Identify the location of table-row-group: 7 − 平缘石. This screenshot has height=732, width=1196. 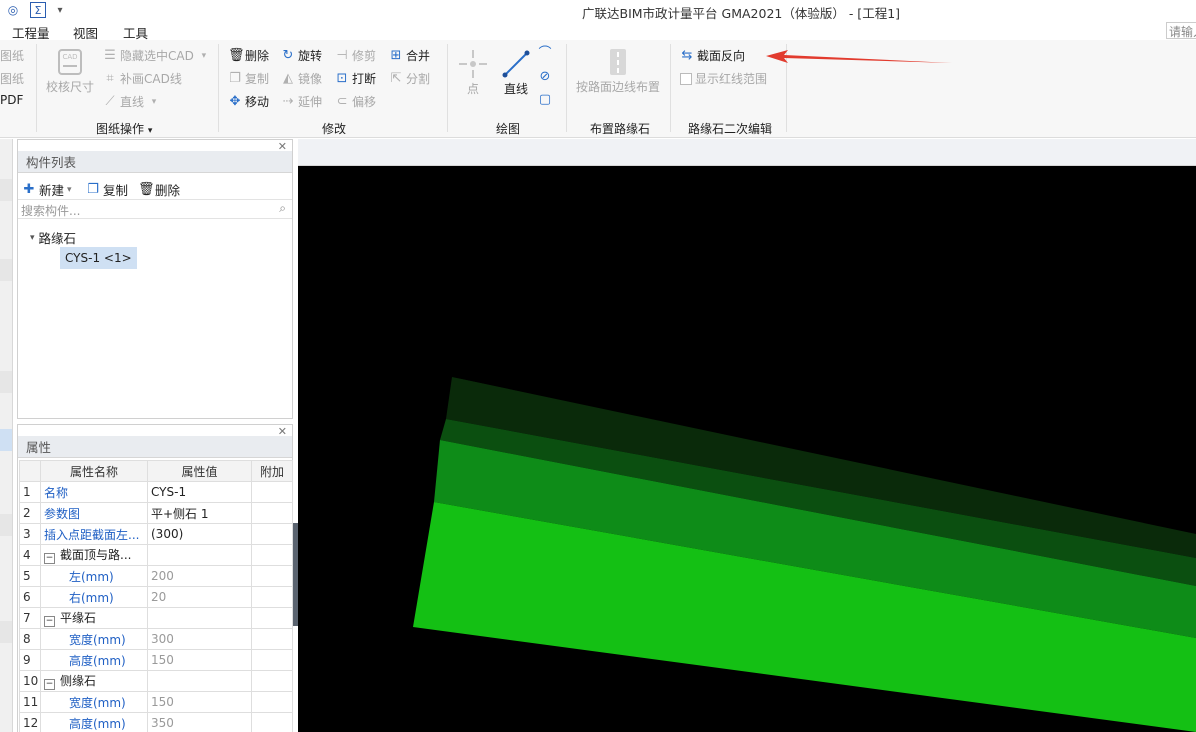
(156, 618).